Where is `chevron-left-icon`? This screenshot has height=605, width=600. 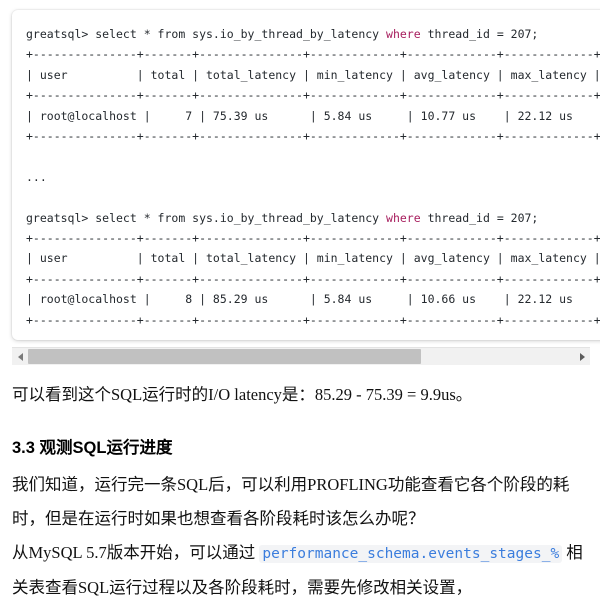
chevron-left-icon is located at coordinates (20, 356).